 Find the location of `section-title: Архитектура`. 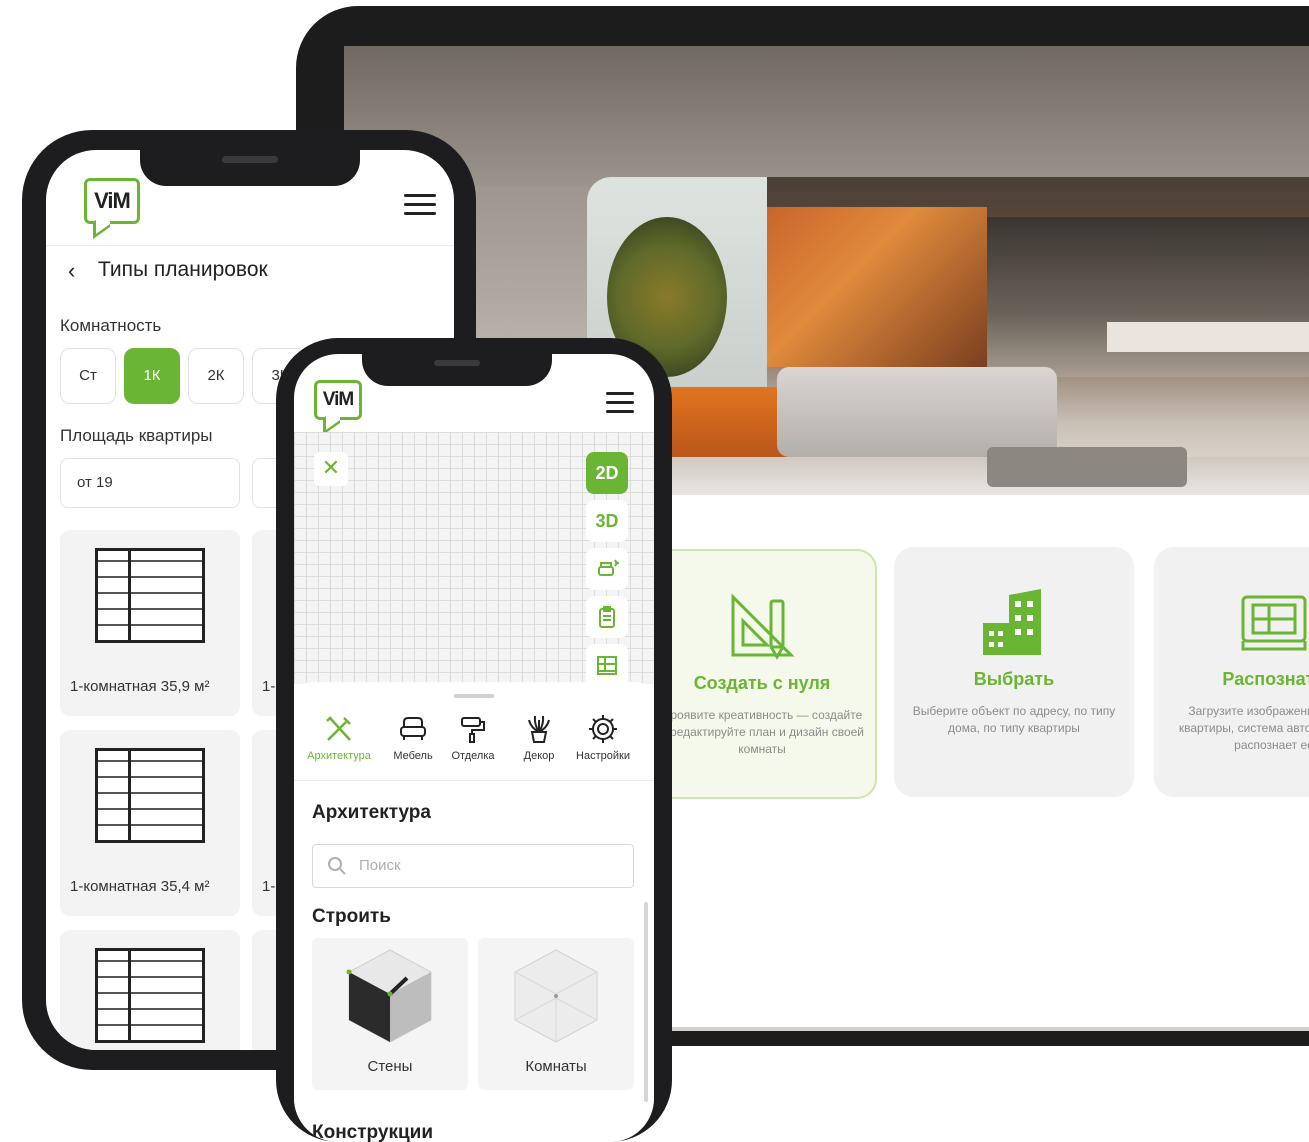

section-title: Архитектура is located at coordinates (371, 812).